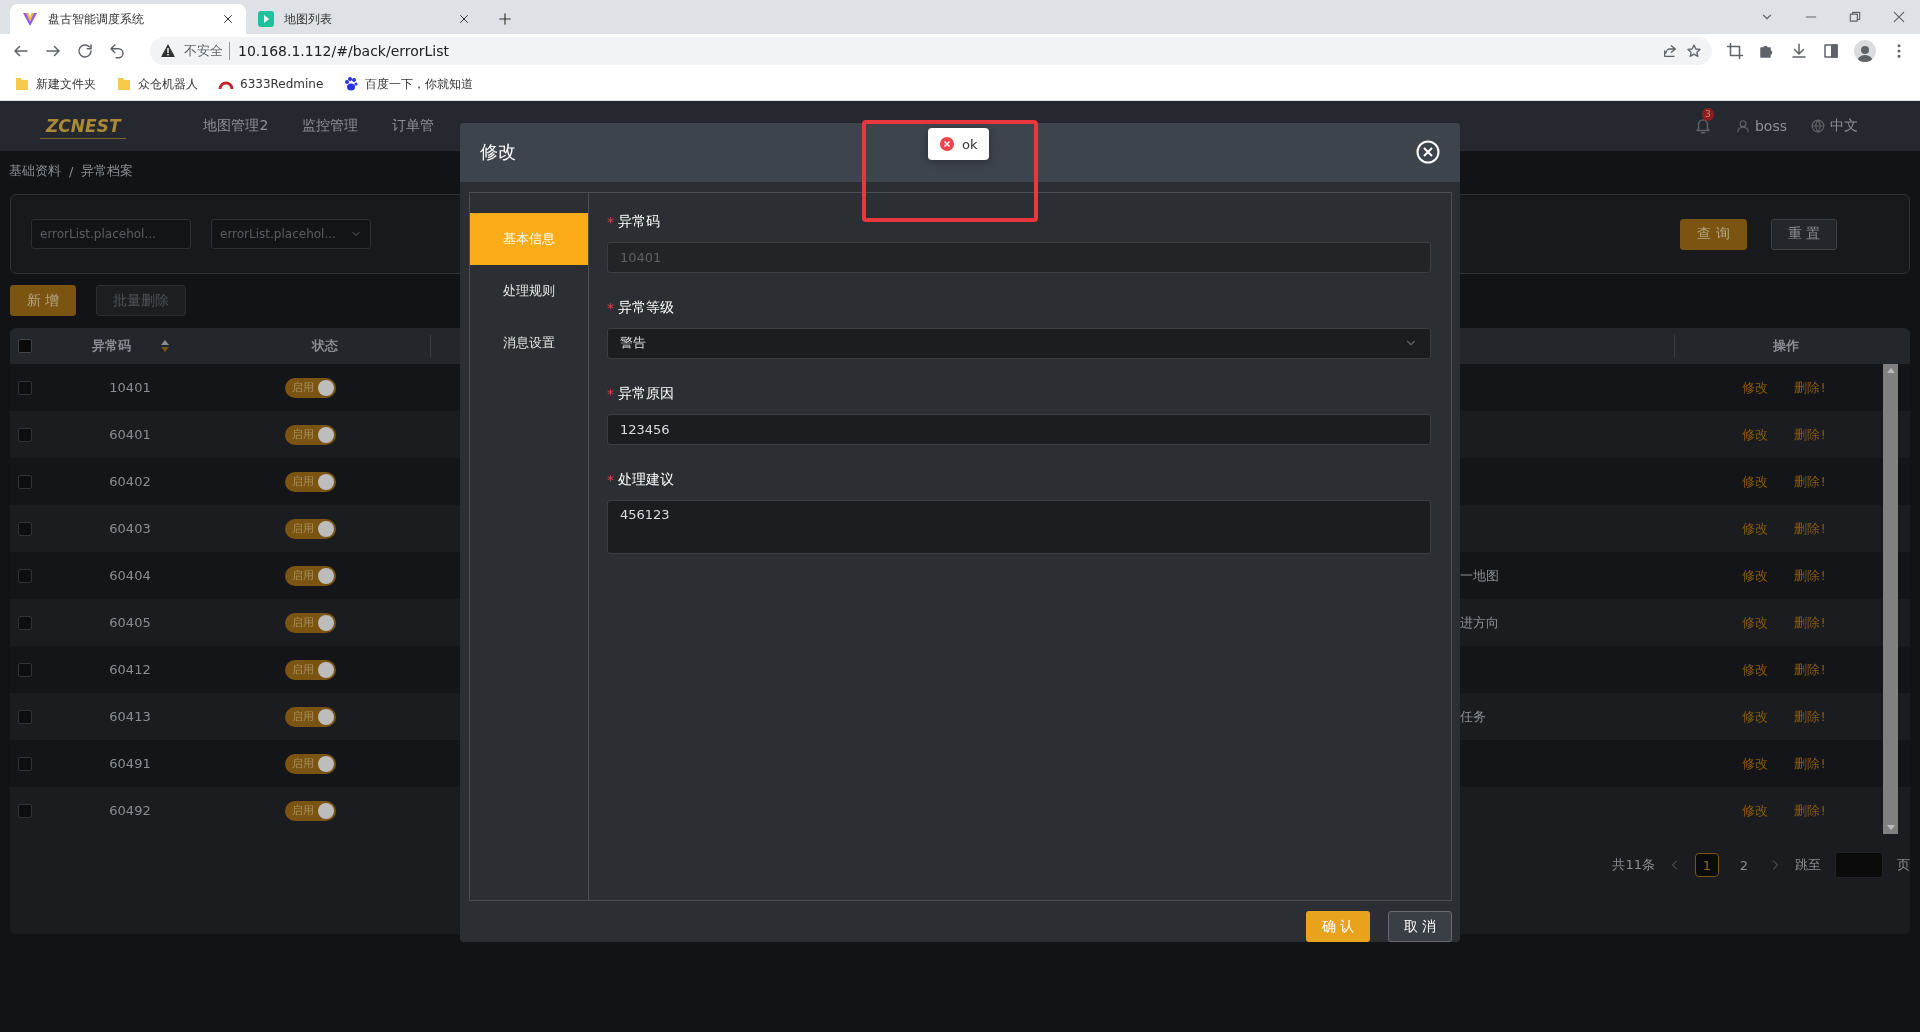 This screenshot has width=1920, height=1032. What do you see at coordinates (1735, 51) in the screenshot?
I see `crop-icon` at bounding box center [1735, 51].